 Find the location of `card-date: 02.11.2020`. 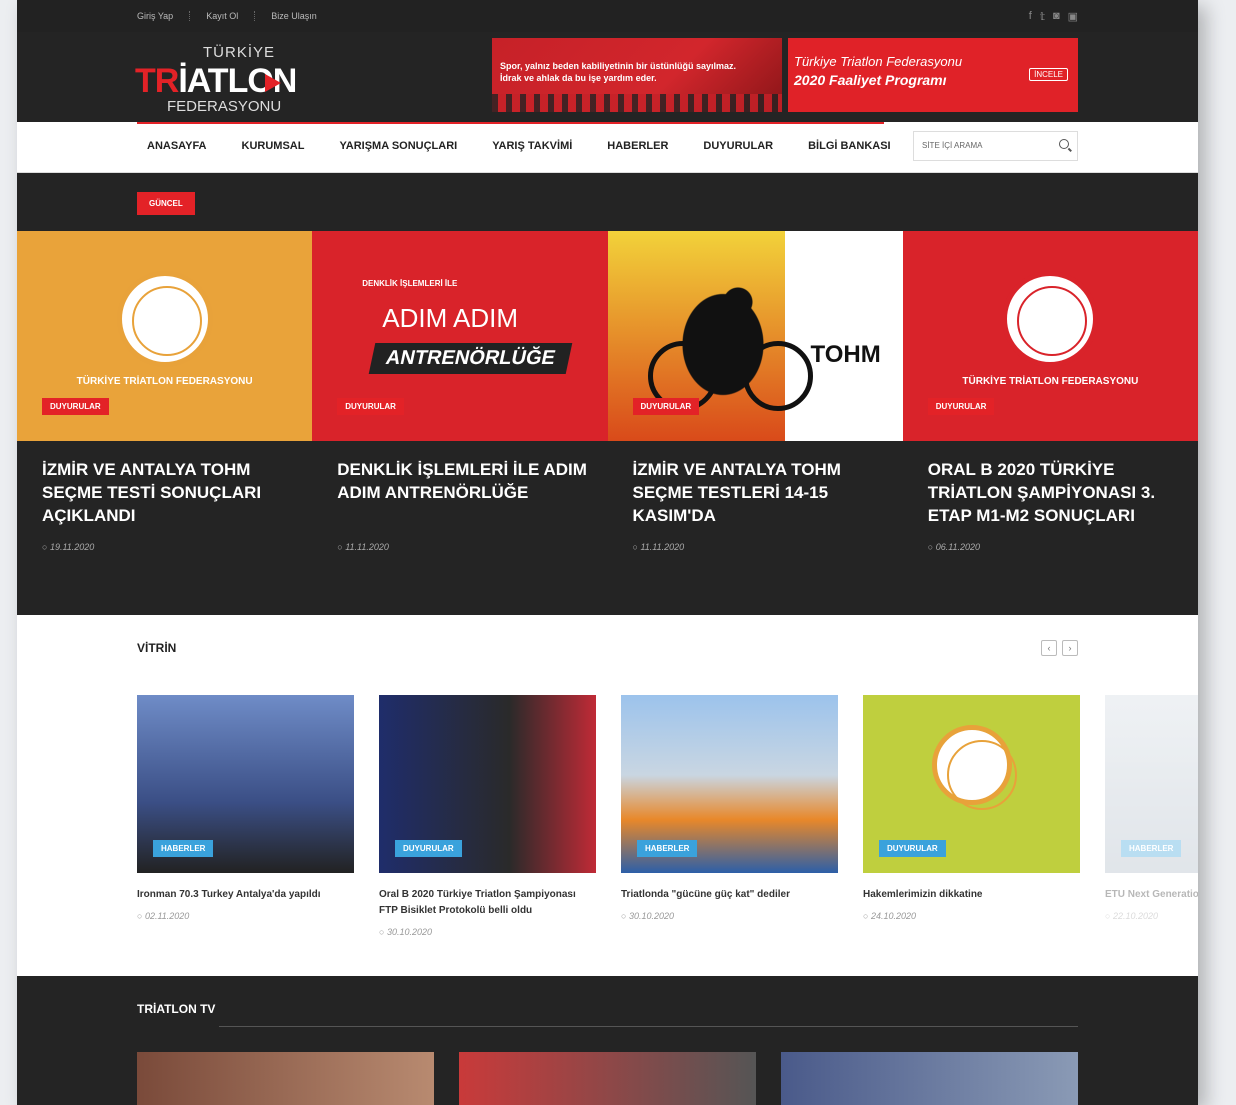

card-date: 02.11.2020 is located at coordinates (245, 916).